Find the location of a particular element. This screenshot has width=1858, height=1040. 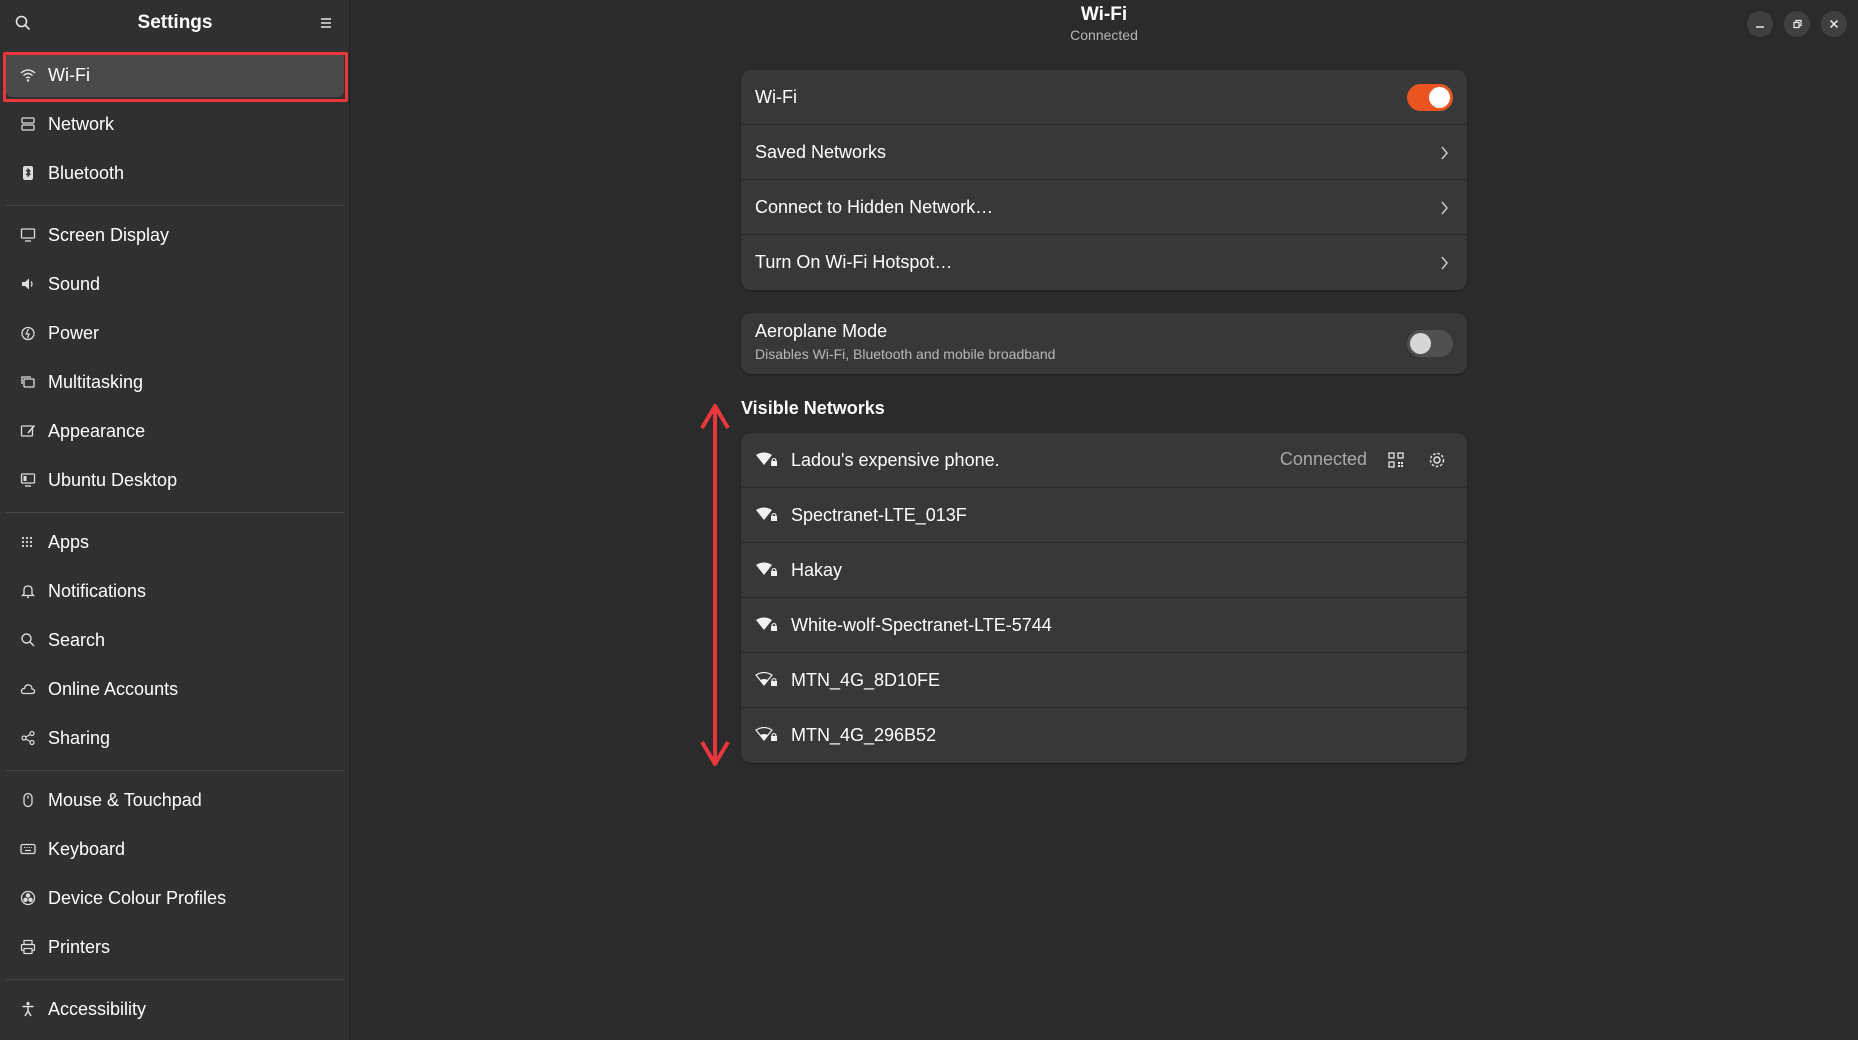

sidebar-item-label: Search is located at coordinates (77, 639).